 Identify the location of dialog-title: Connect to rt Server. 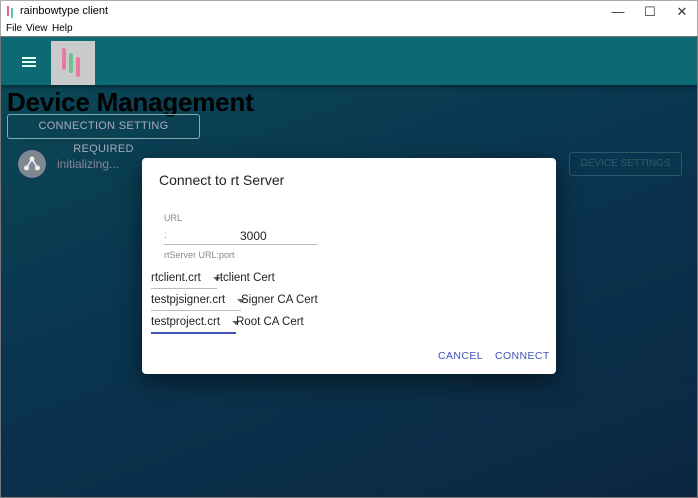
(222, 180).